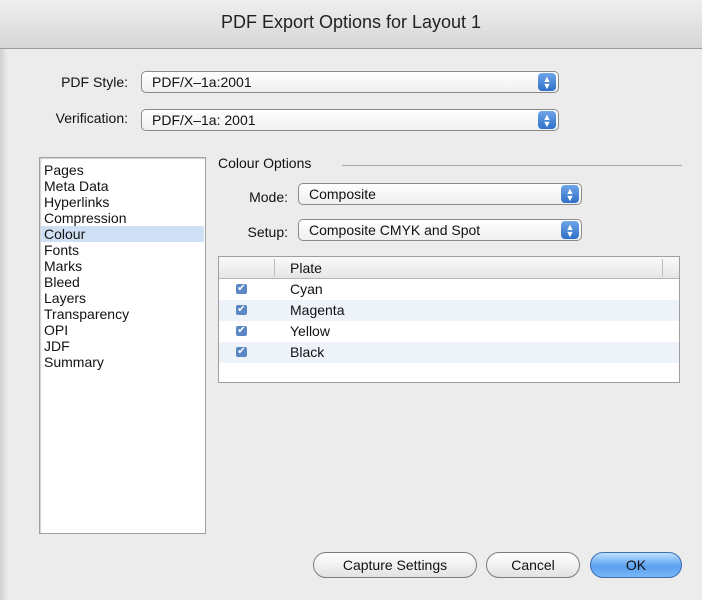 The width and height of the screenshot is (702, 600). What do you see at coordinates (310, 331) in the screenshot?
I see `plate-name: Yellow` at bounding box center [310, 331].